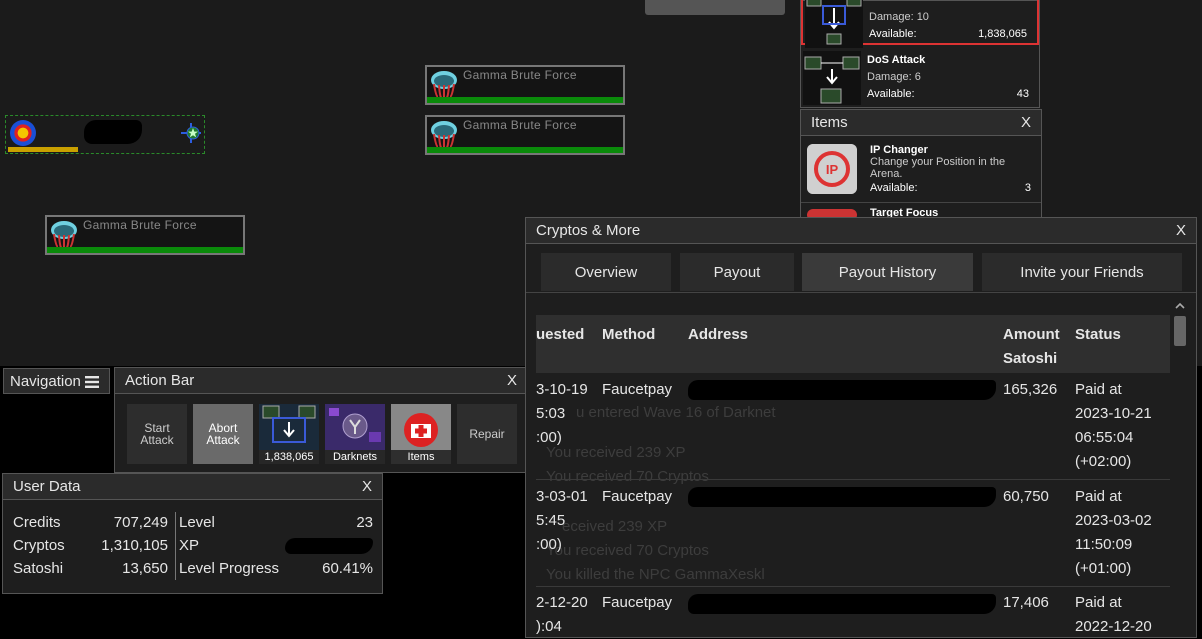 The image size is (1202, 639). Describe the element at coordinates (487, 434) in the screenshot. I see `repair-button: Repair` at that location.